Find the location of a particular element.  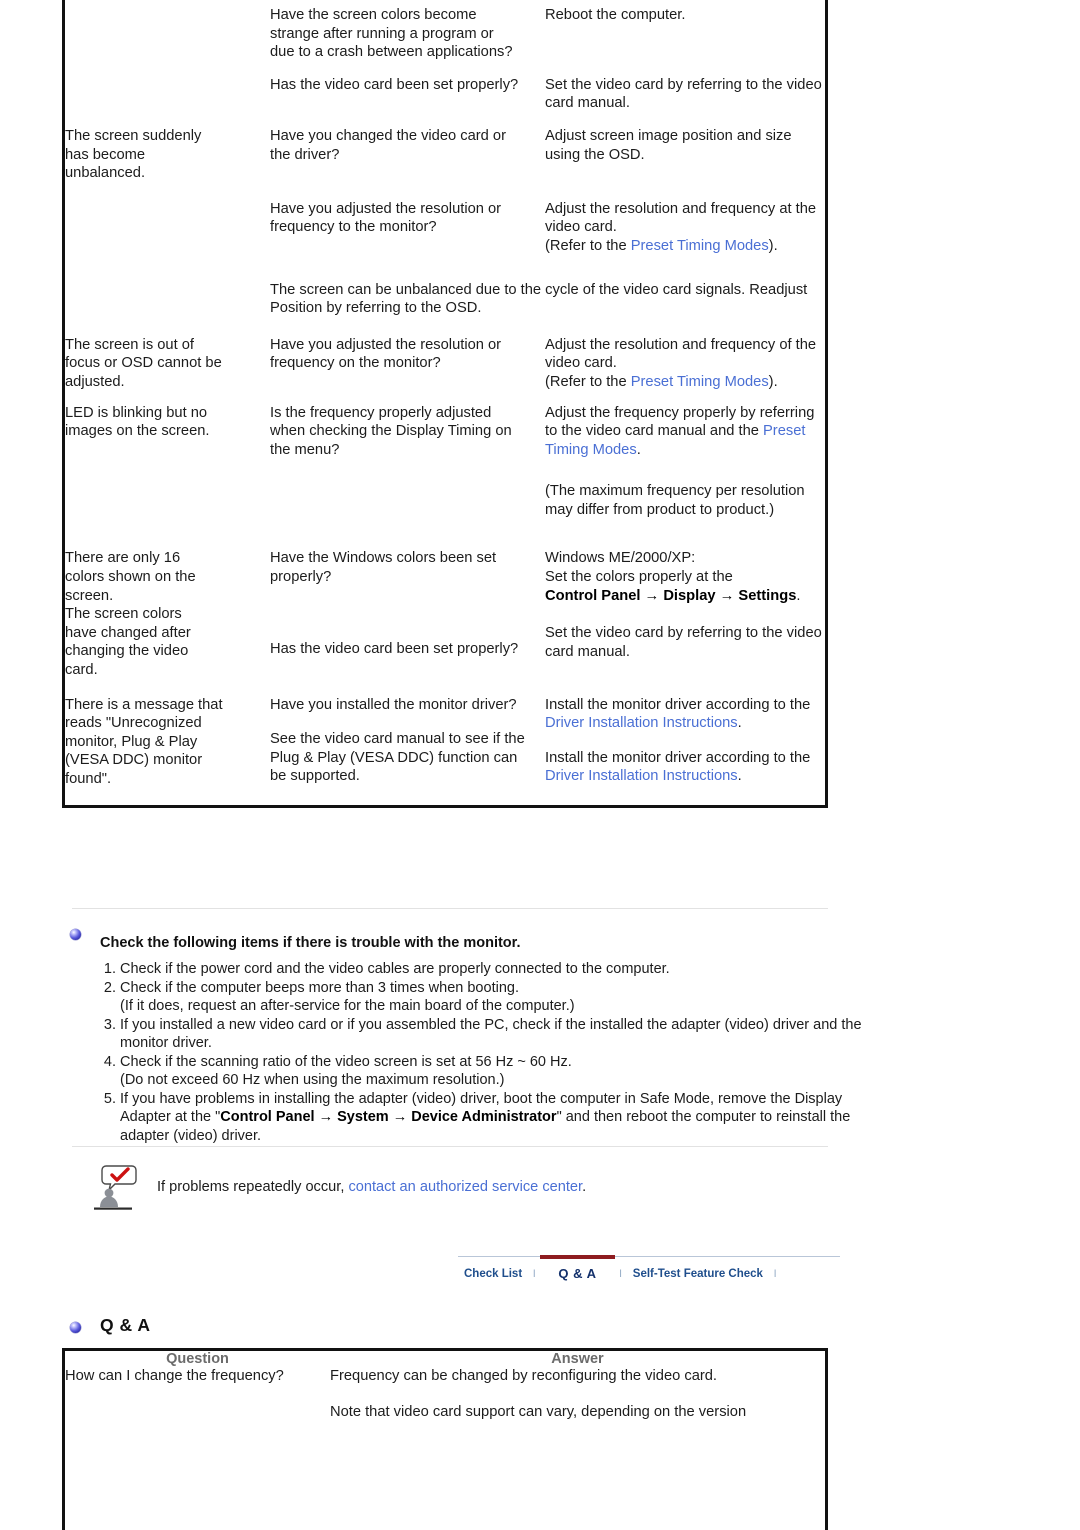

solution-cell: Reboot the computer. is located at coordinates (685, 31).